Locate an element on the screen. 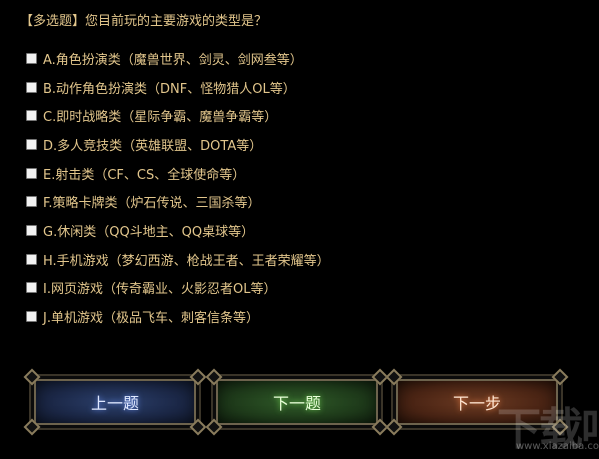 This screenshot has width=599, height=459. checkbox-a is located at coordinates (31, 58).